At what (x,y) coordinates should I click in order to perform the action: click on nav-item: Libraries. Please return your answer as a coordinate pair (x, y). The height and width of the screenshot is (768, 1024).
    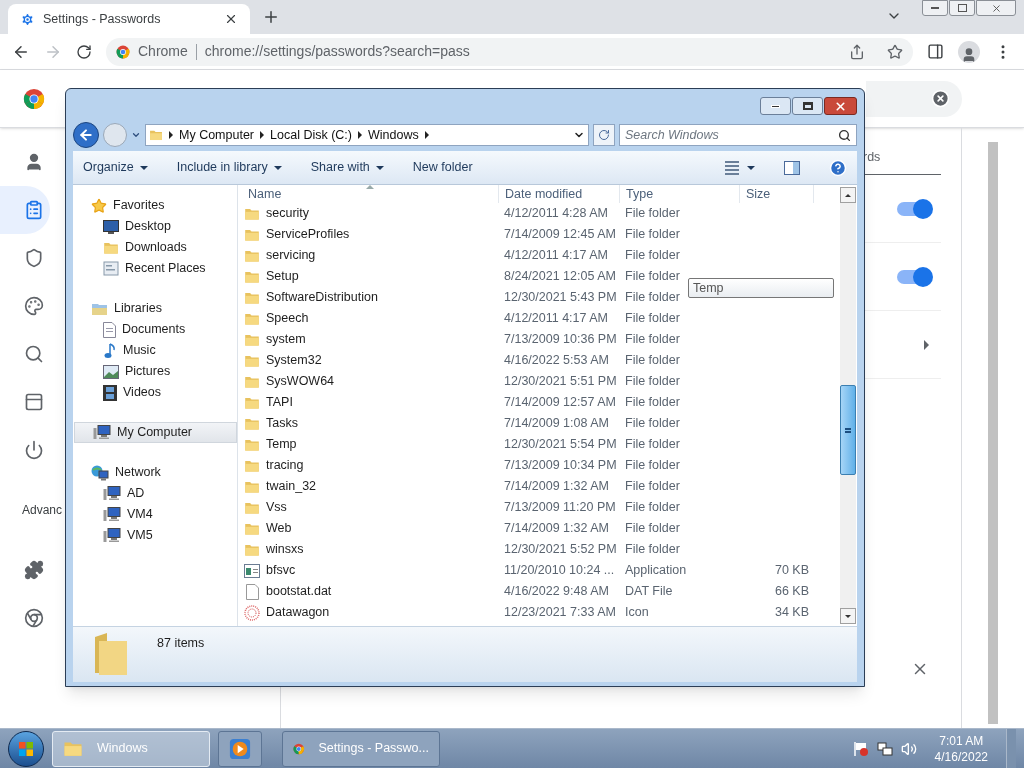
    Looking at the image, I should click on (155, 308).